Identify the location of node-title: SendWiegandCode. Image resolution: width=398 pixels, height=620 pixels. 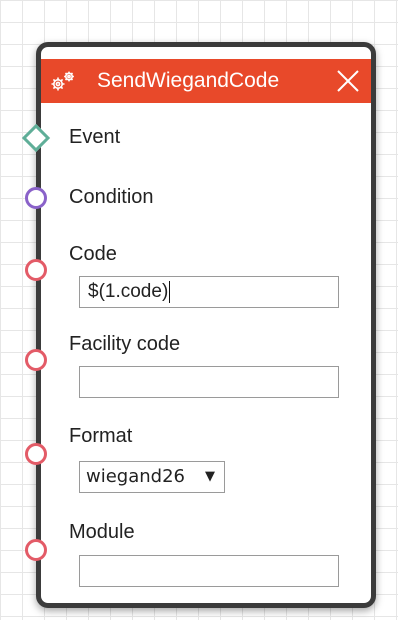
(188, 80).